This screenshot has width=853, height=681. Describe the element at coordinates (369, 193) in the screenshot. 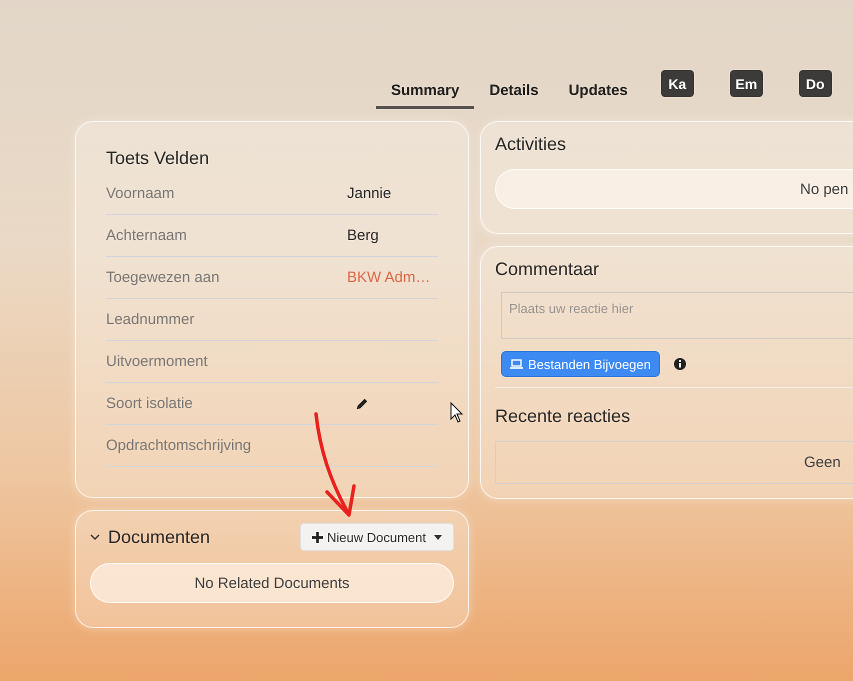

I see `field-value: Jannie` at that location.